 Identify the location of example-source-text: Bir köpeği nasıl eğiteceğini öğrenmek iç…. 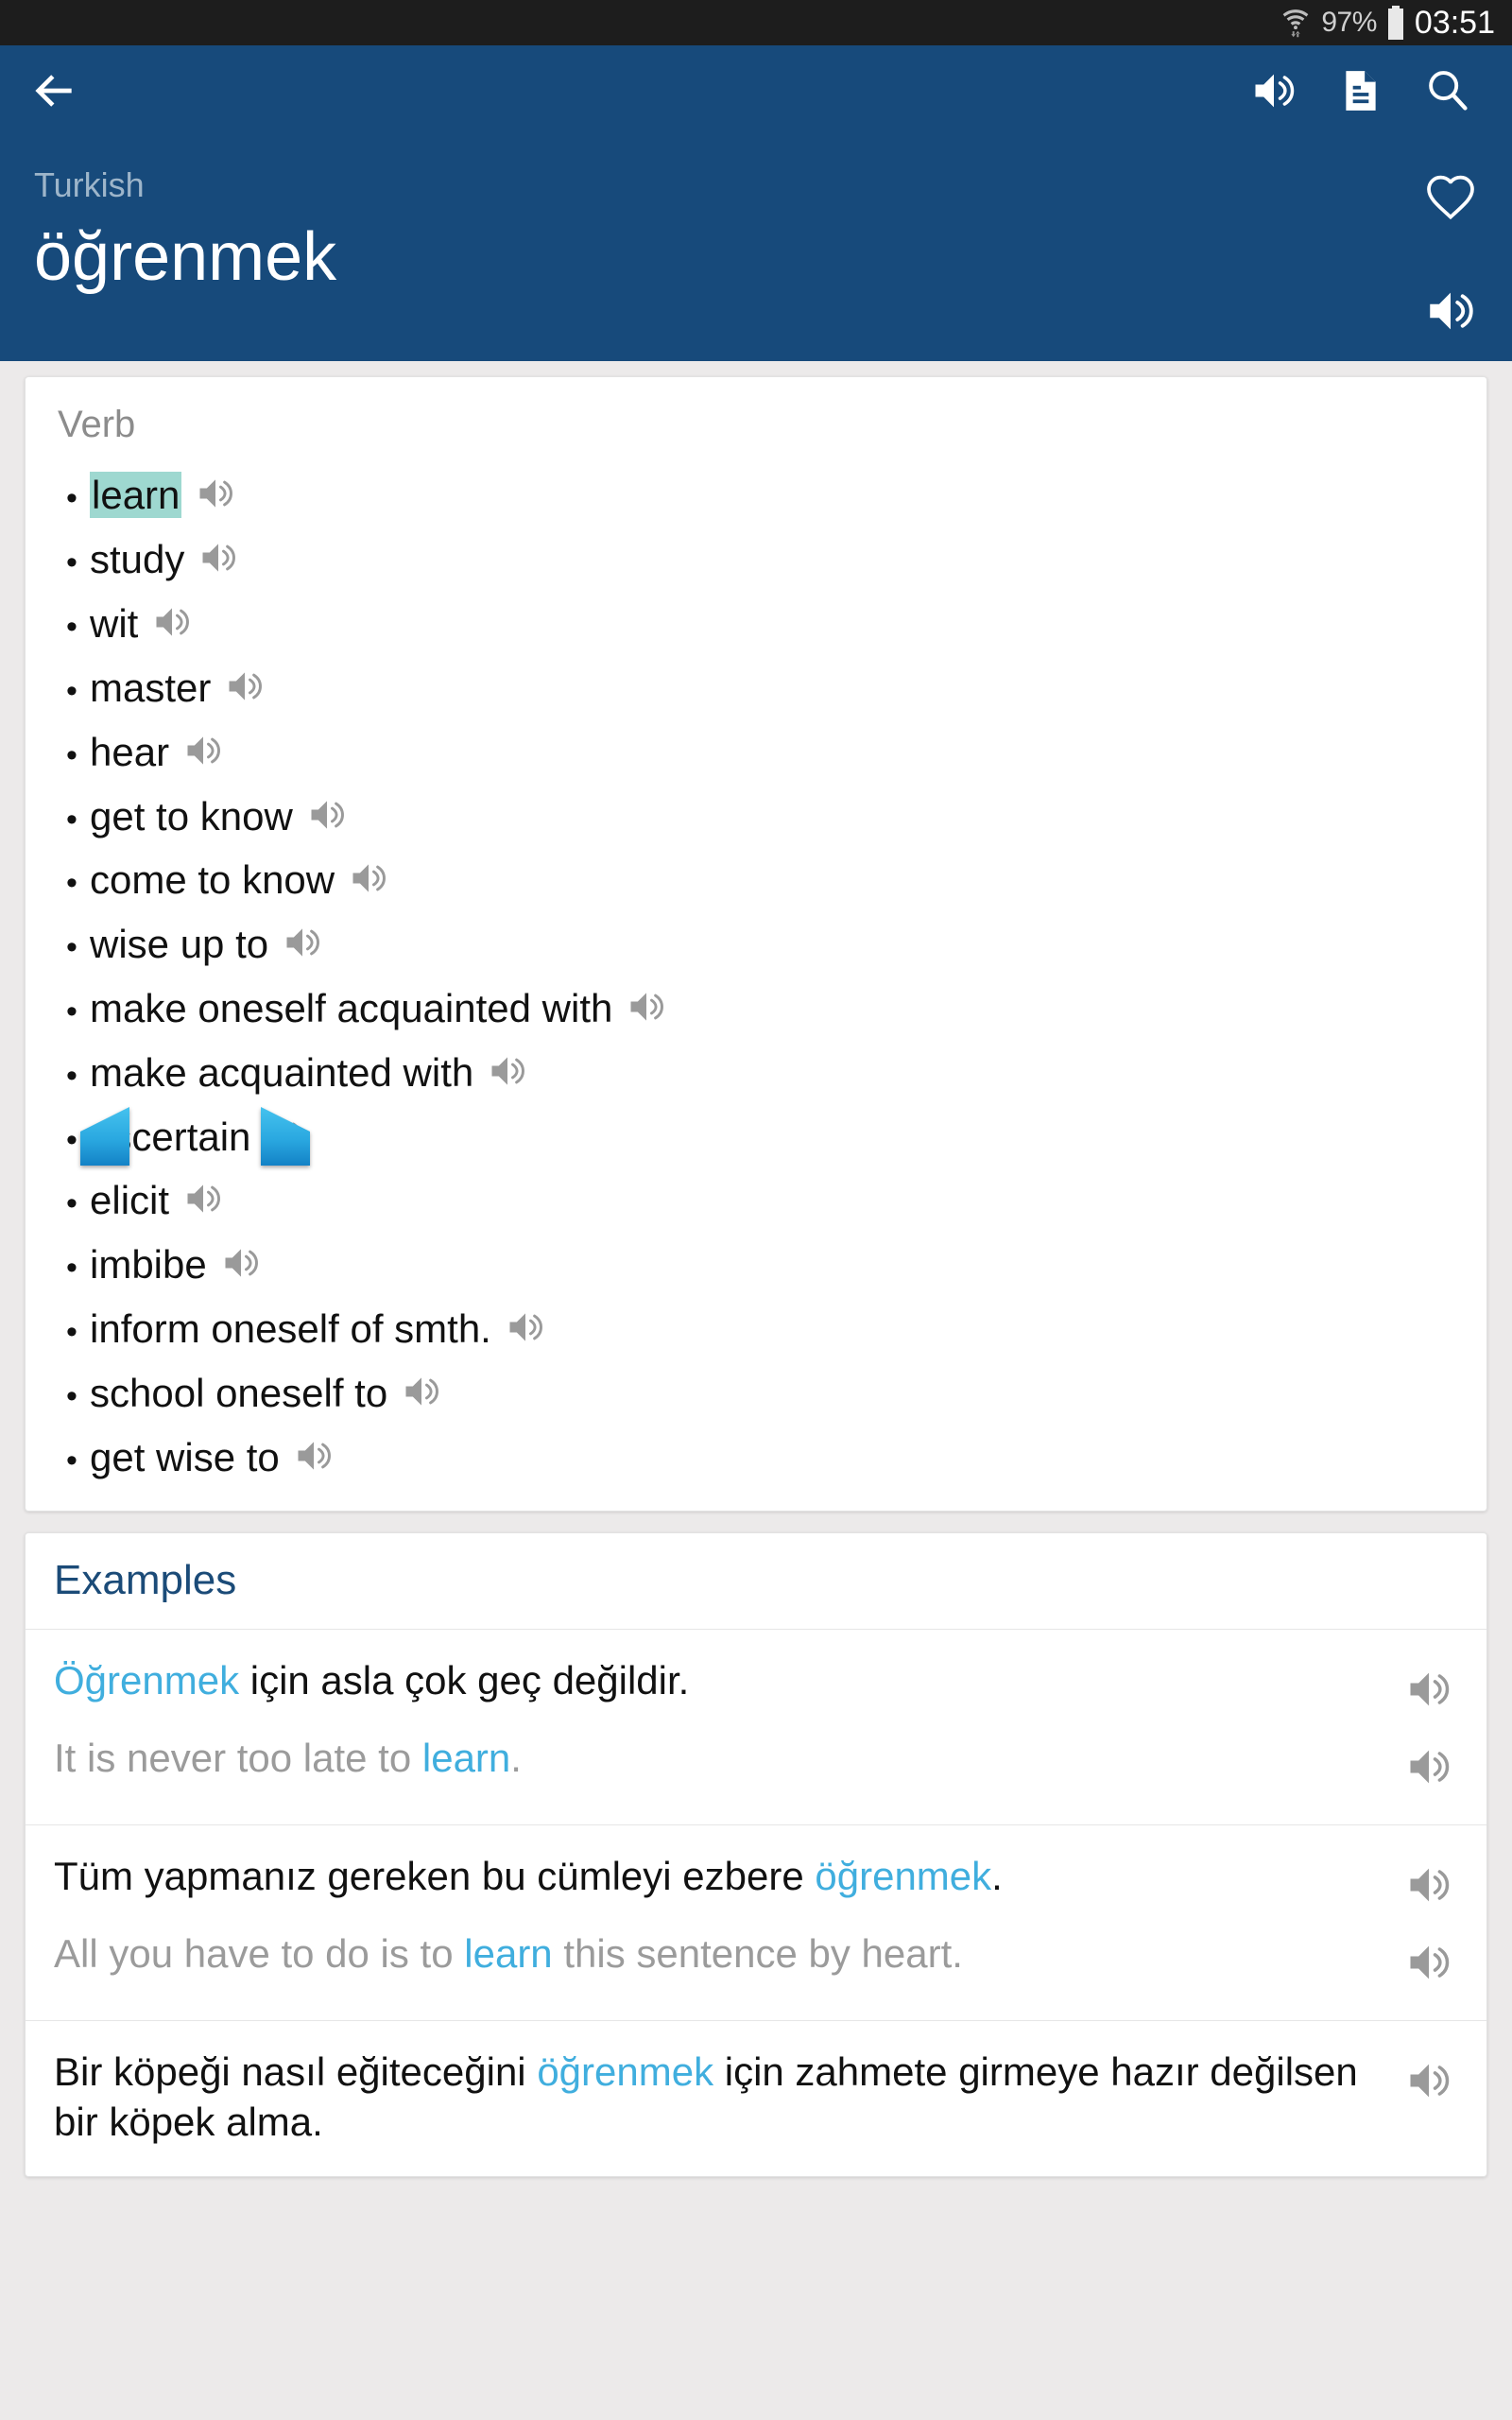
(719, 2098).